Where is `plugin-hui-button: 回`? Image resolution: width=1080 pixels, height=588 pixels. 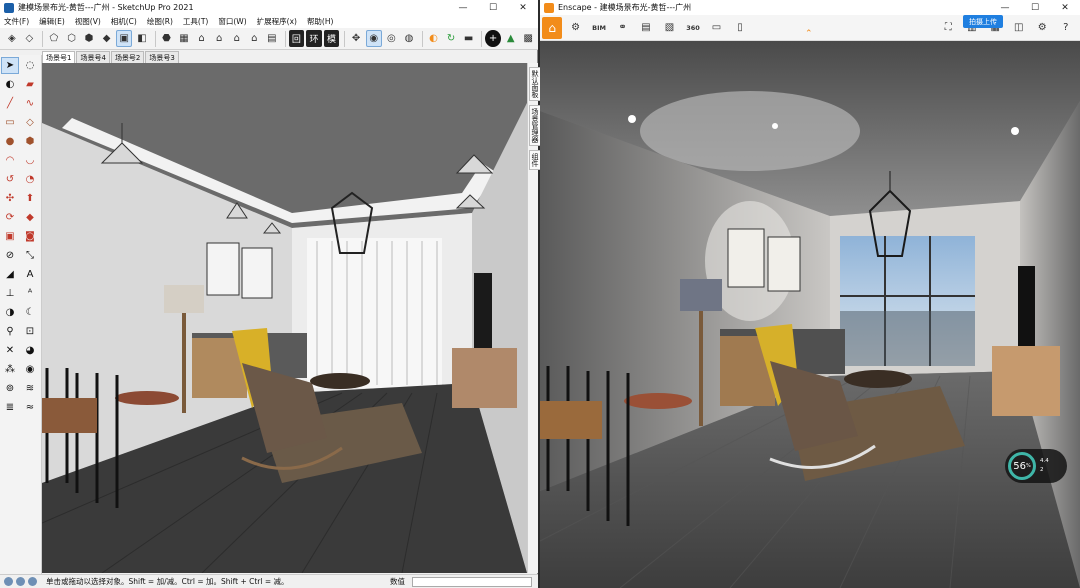
plugin-hui-button: 回 is located at coordinates (296, 38).